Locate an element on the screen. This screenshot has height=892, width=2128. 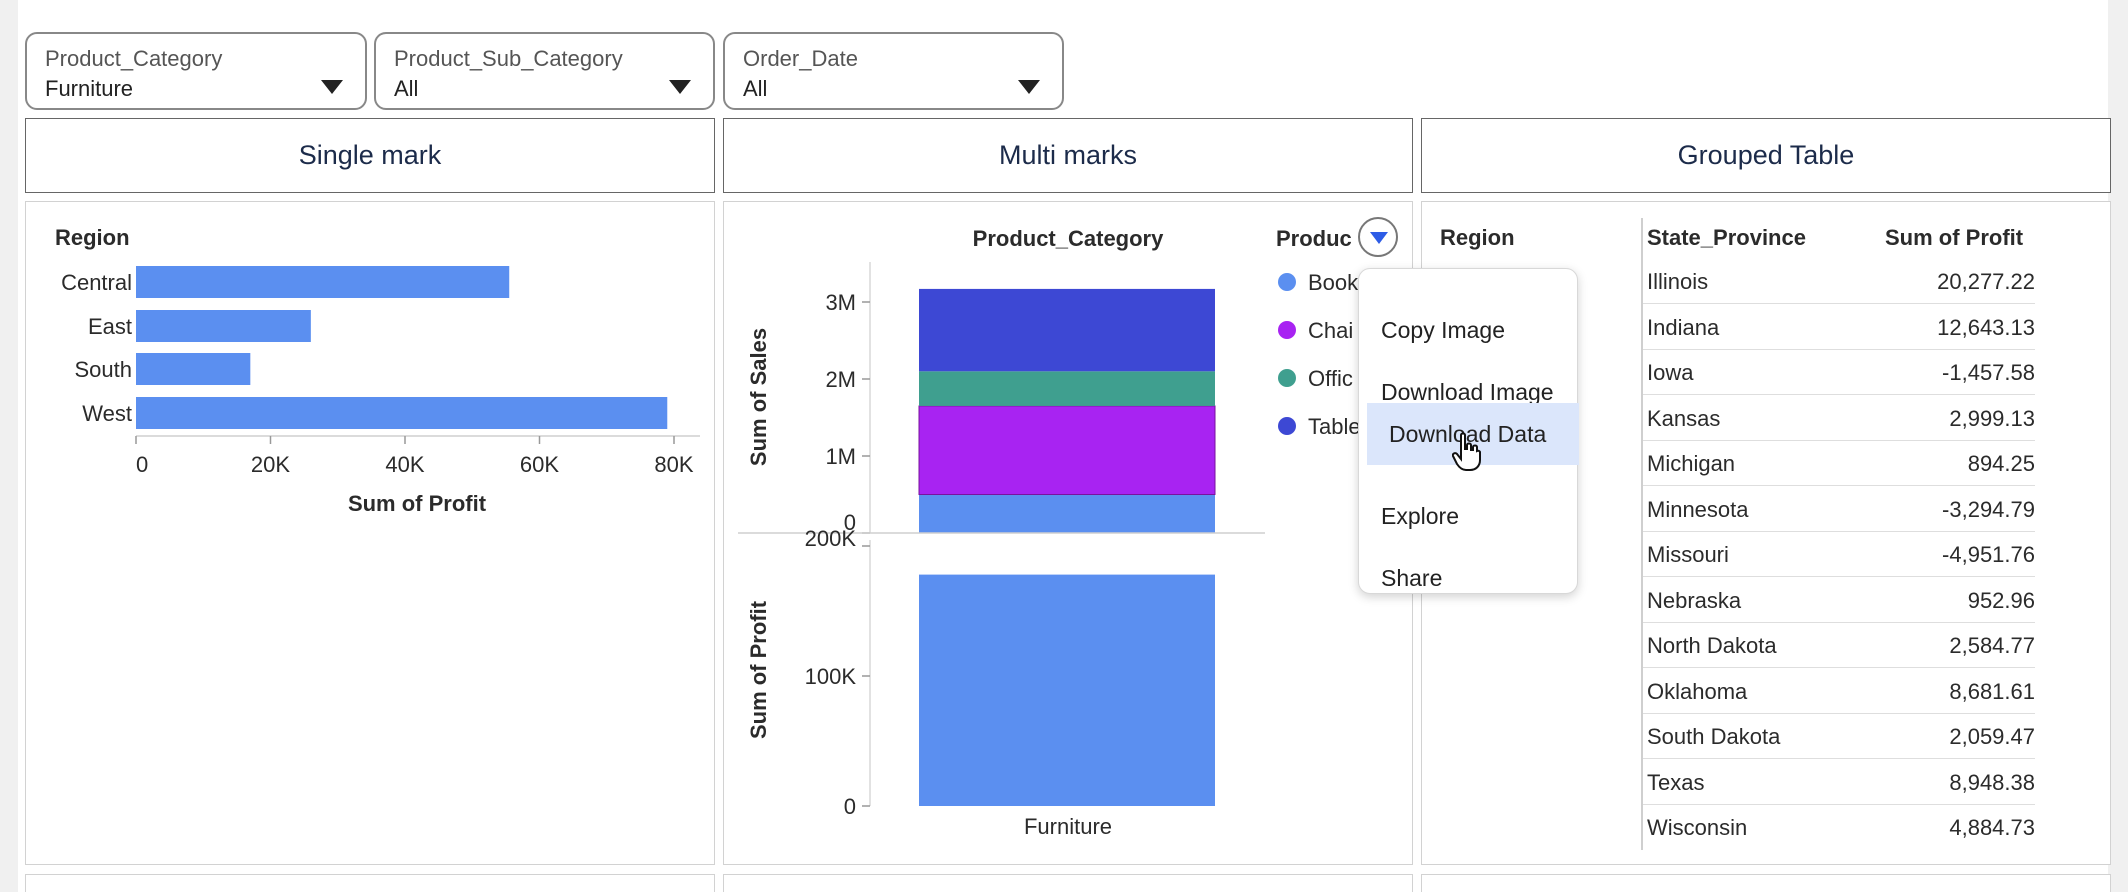
profit-cell: -4,951.76 is located at coordinates (1988, 554).